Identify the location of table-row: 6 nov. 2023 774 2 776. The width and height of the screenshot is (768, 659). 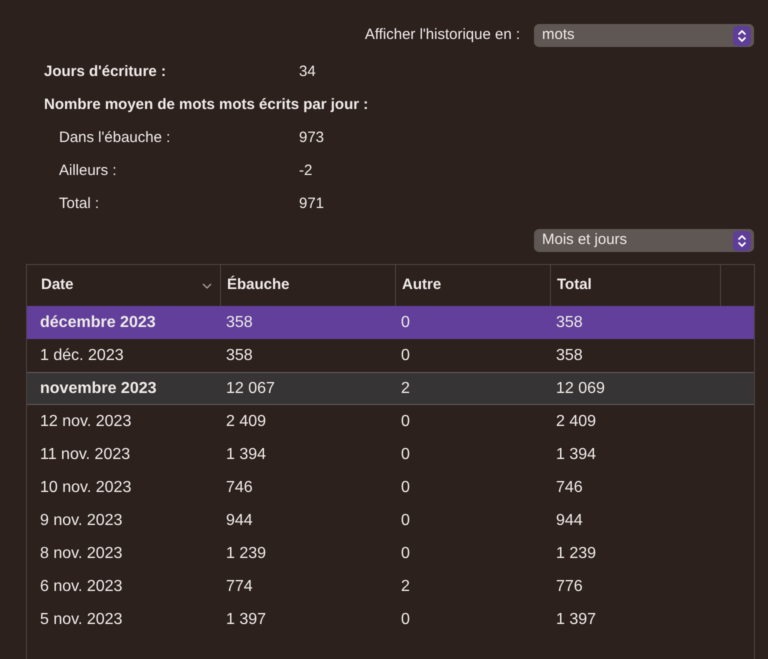
(390, 586).